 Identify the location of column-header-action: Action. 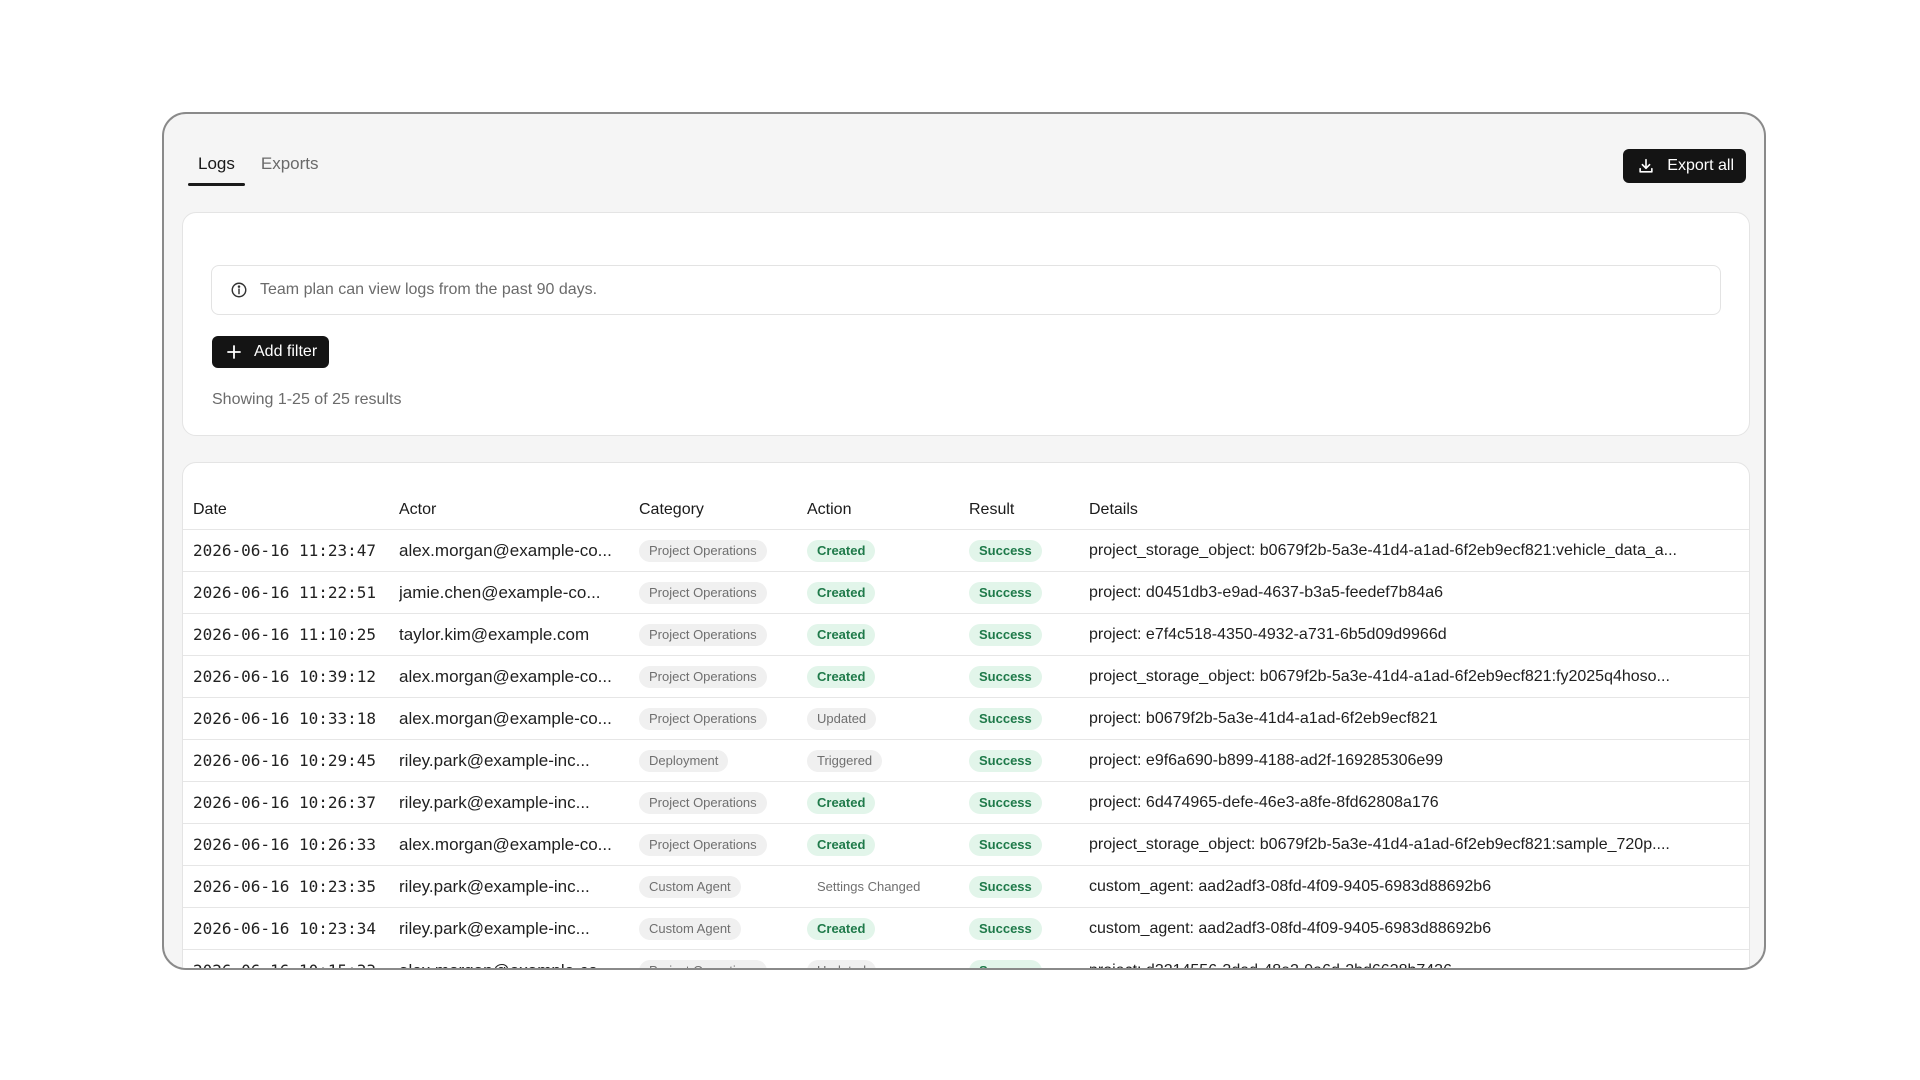
(888, 510).